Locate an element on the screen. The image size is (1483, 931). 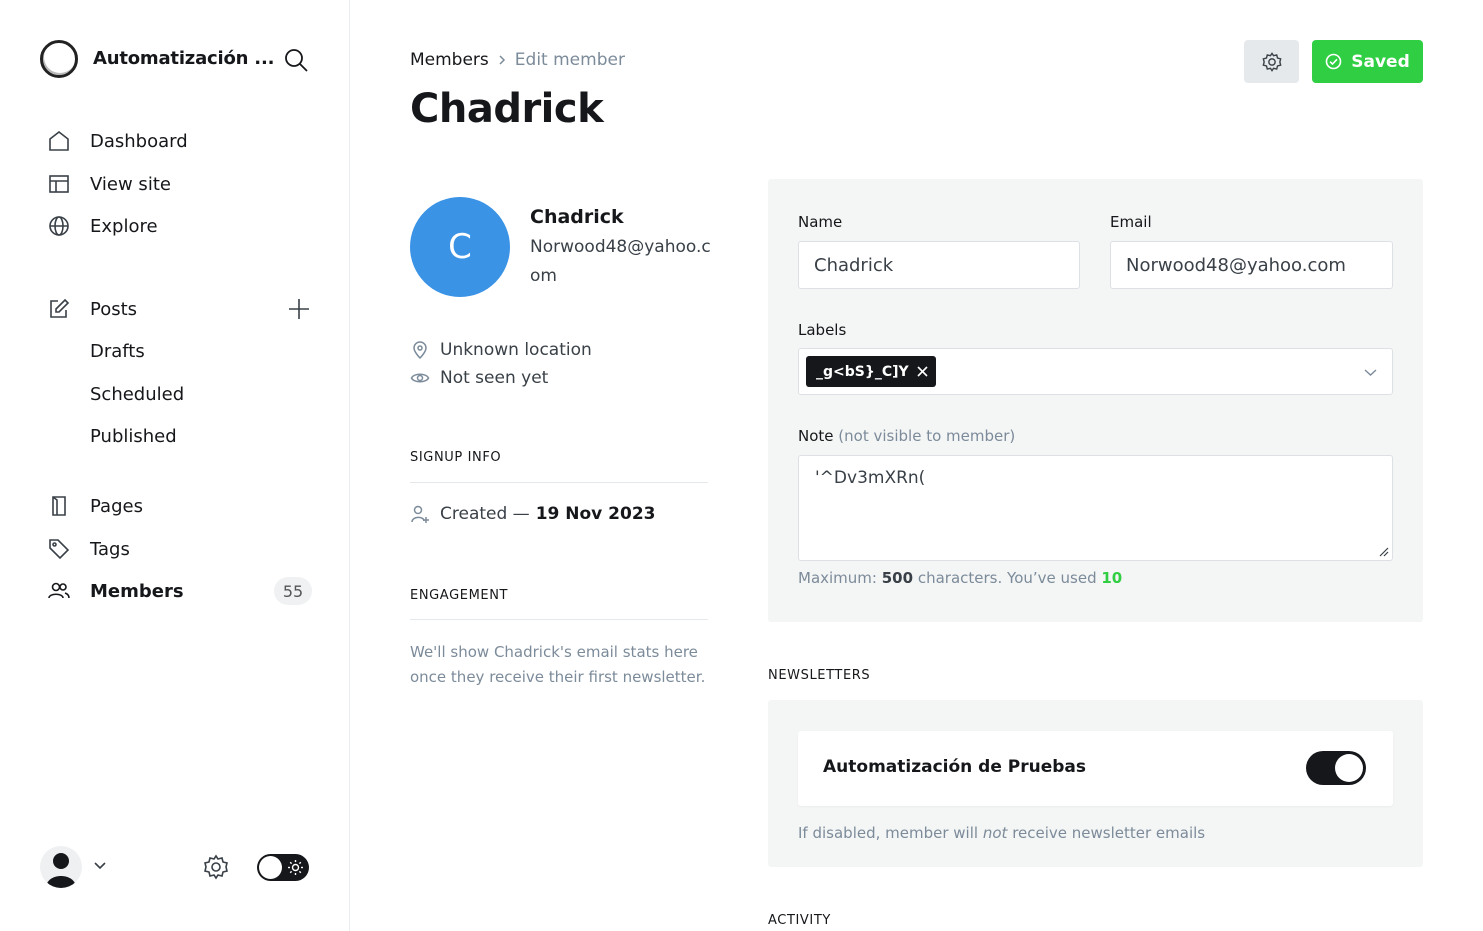
newsletter-subscription-toggle is located at coordinates (1336, 768).